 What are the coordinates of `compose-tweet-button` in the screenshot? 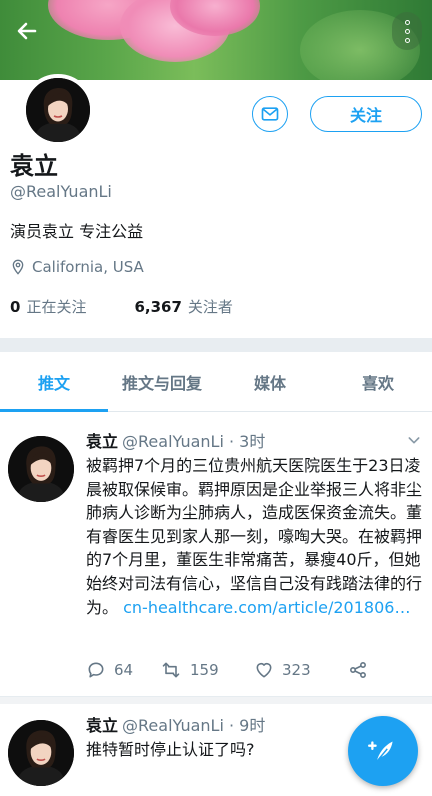 It's located at (383, 751).